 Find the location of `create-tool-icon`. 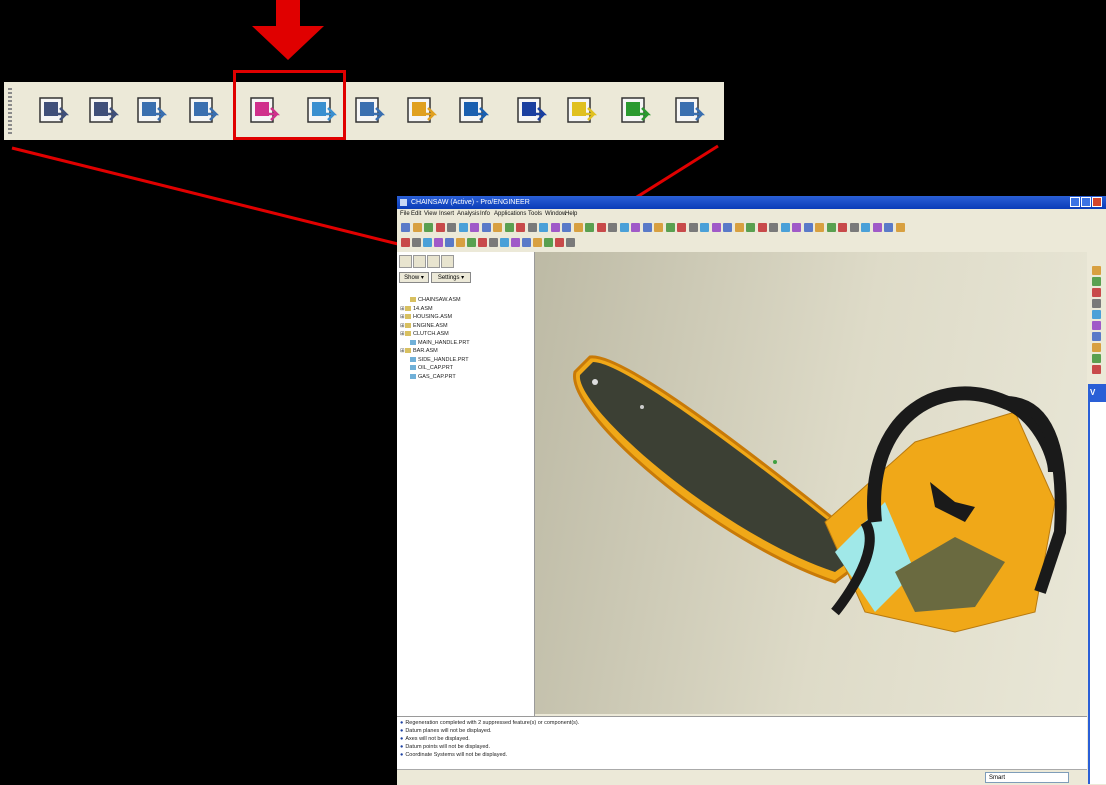

create-tool-icon is located at coordinates (53, 111).